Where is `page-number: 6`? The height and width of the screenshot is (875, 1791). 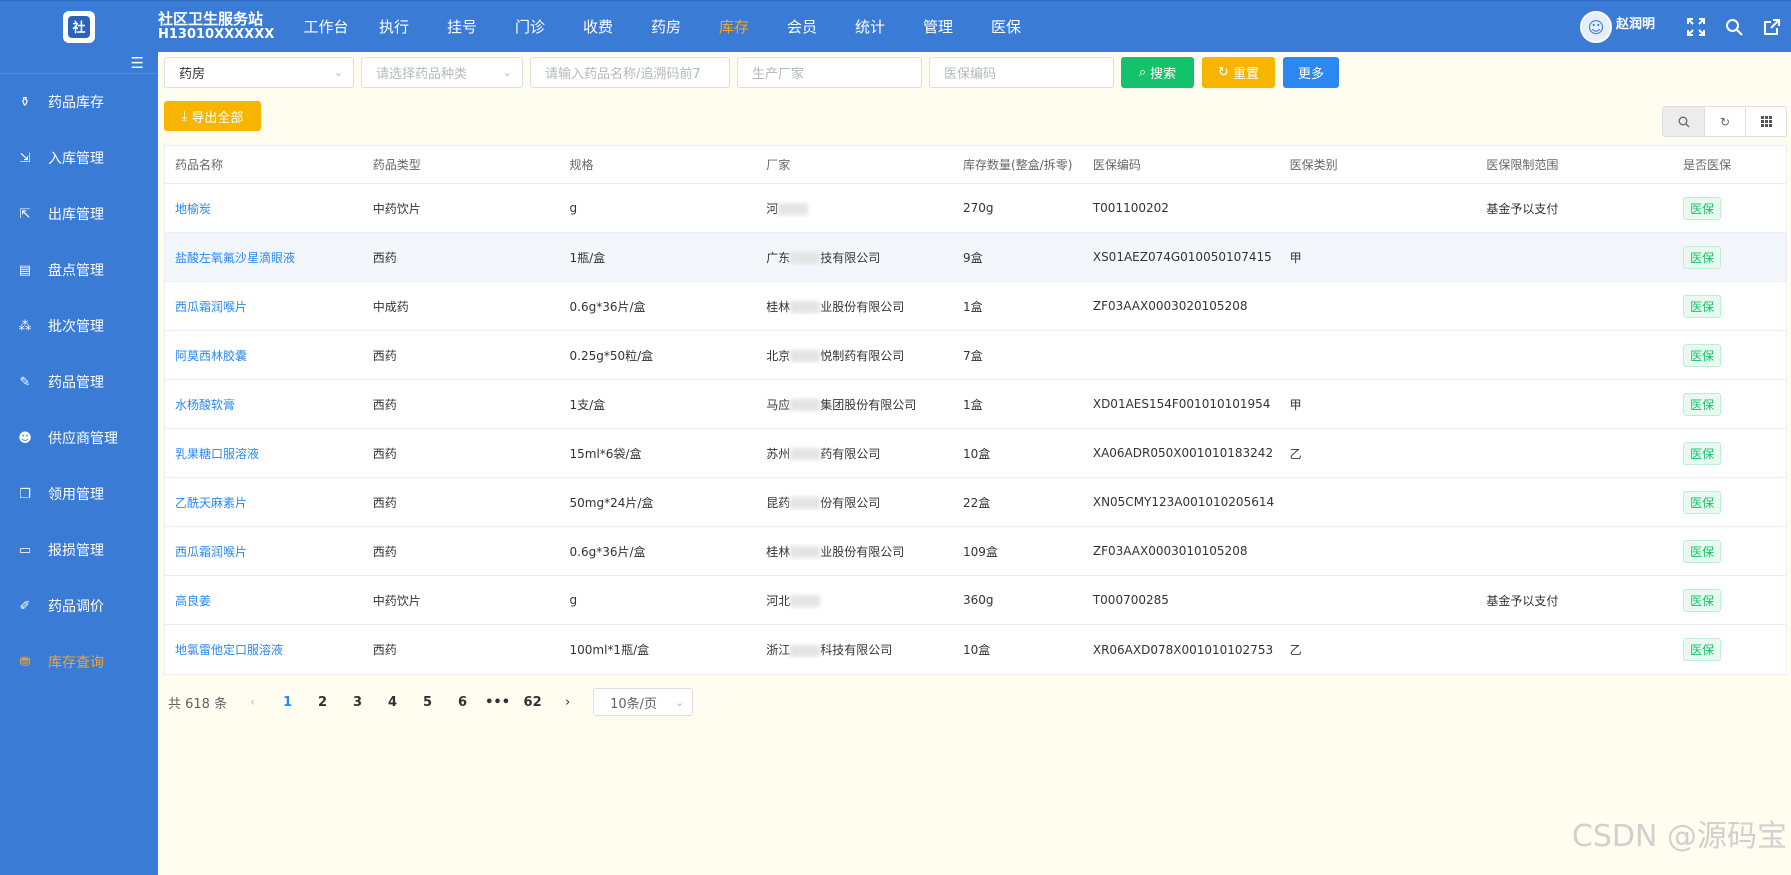
page-number: 6 is located at coordinates (462, 702).